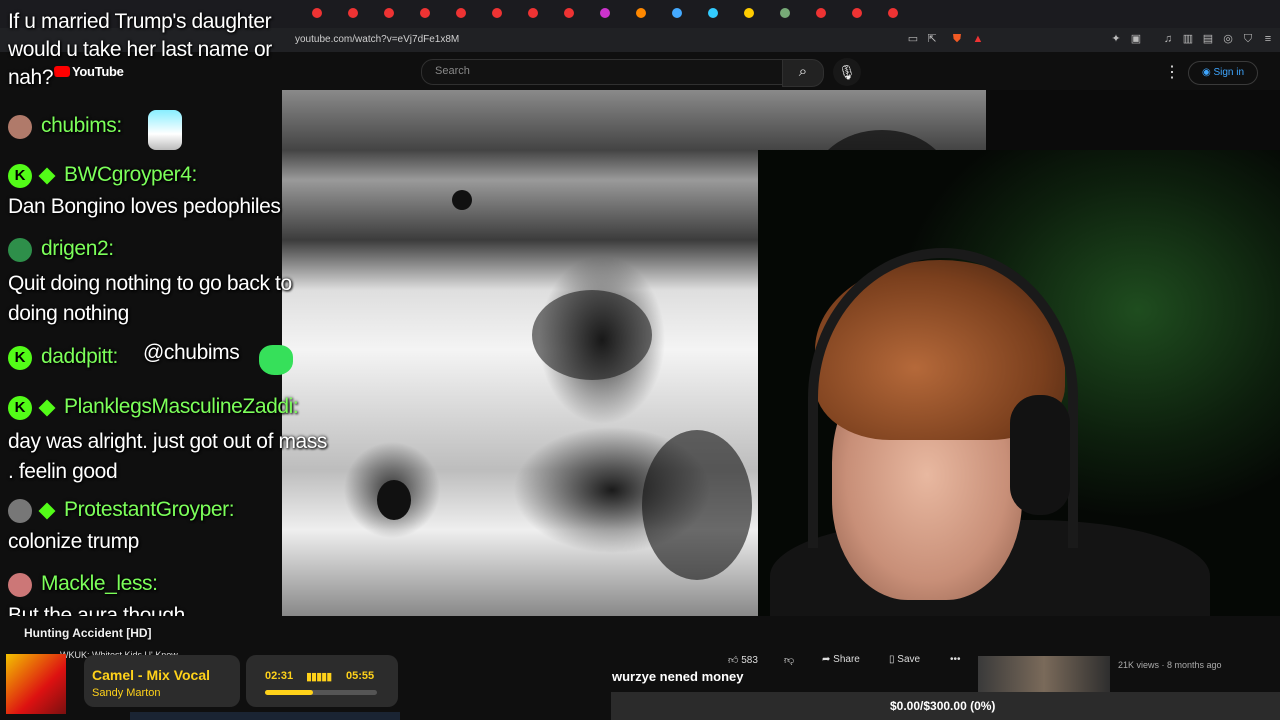 The width and height of the screenshot is (1280, 720). Describe the element at coordinates (1116, 39) in the screenshot. I see `extensions-icon: ✦` at that location.